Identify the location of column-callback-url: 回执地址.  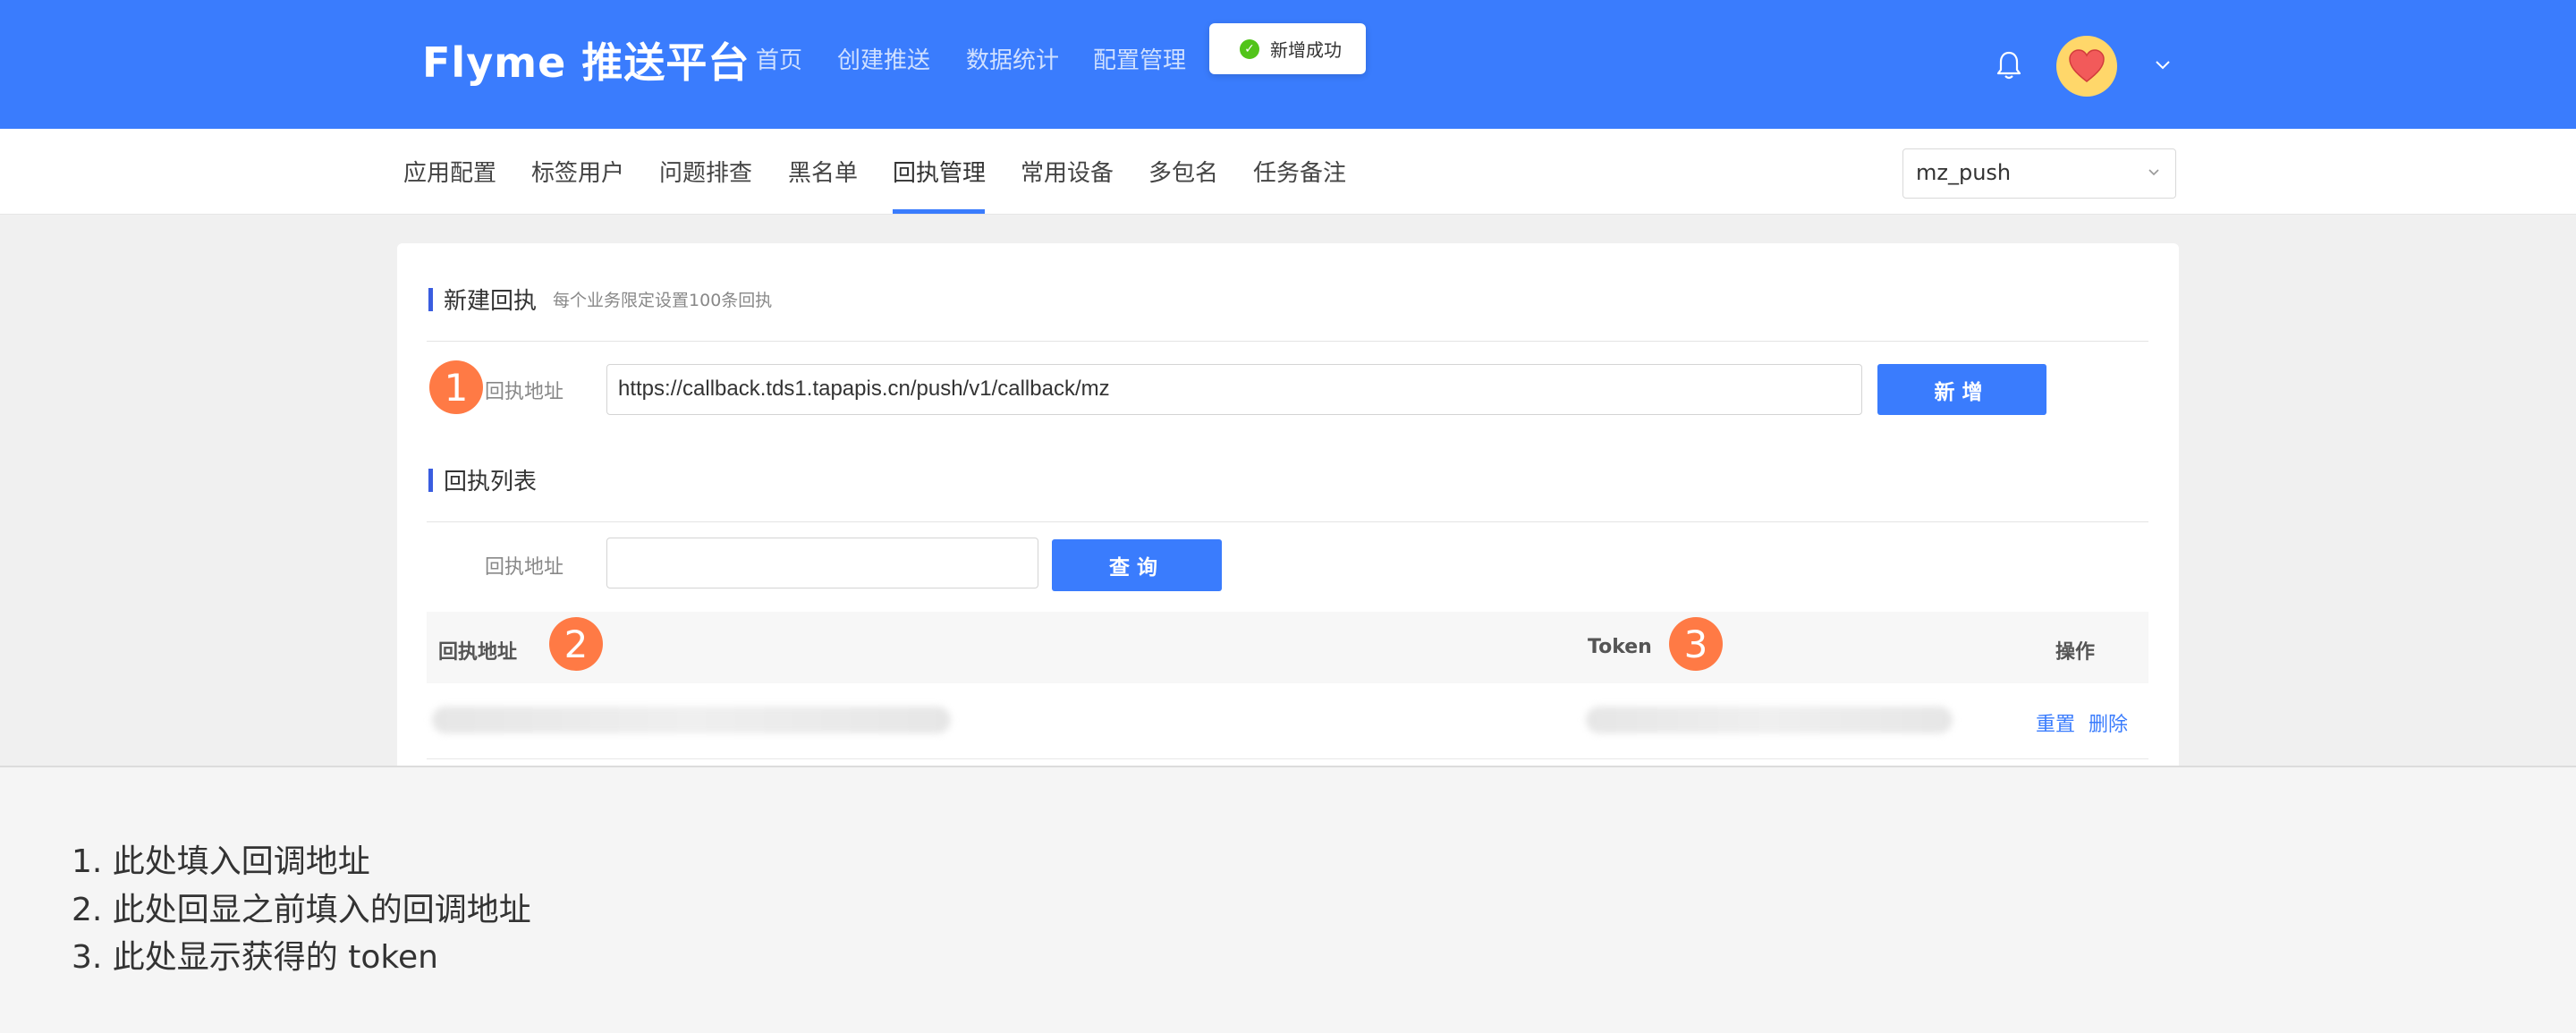
(478, 652).